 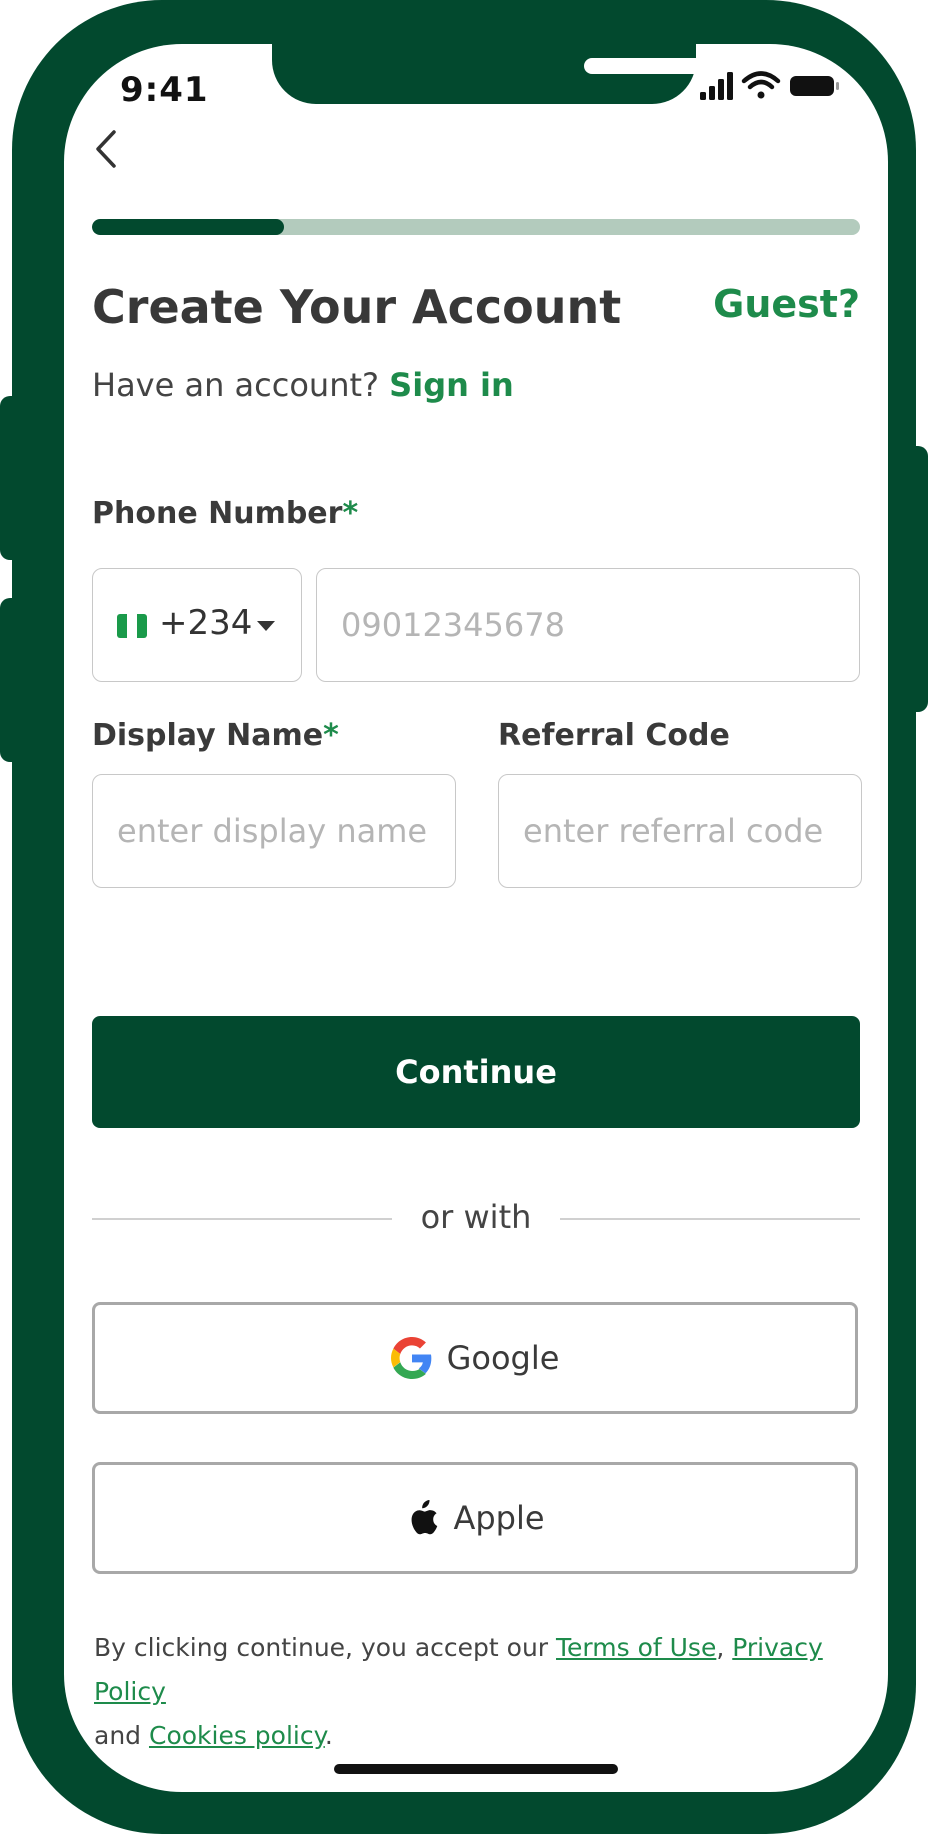 What do you see at coordinates (614, 735) in the screenshot?
I see `referral-code-label: Referral Code` at bounding box center [614, 735].